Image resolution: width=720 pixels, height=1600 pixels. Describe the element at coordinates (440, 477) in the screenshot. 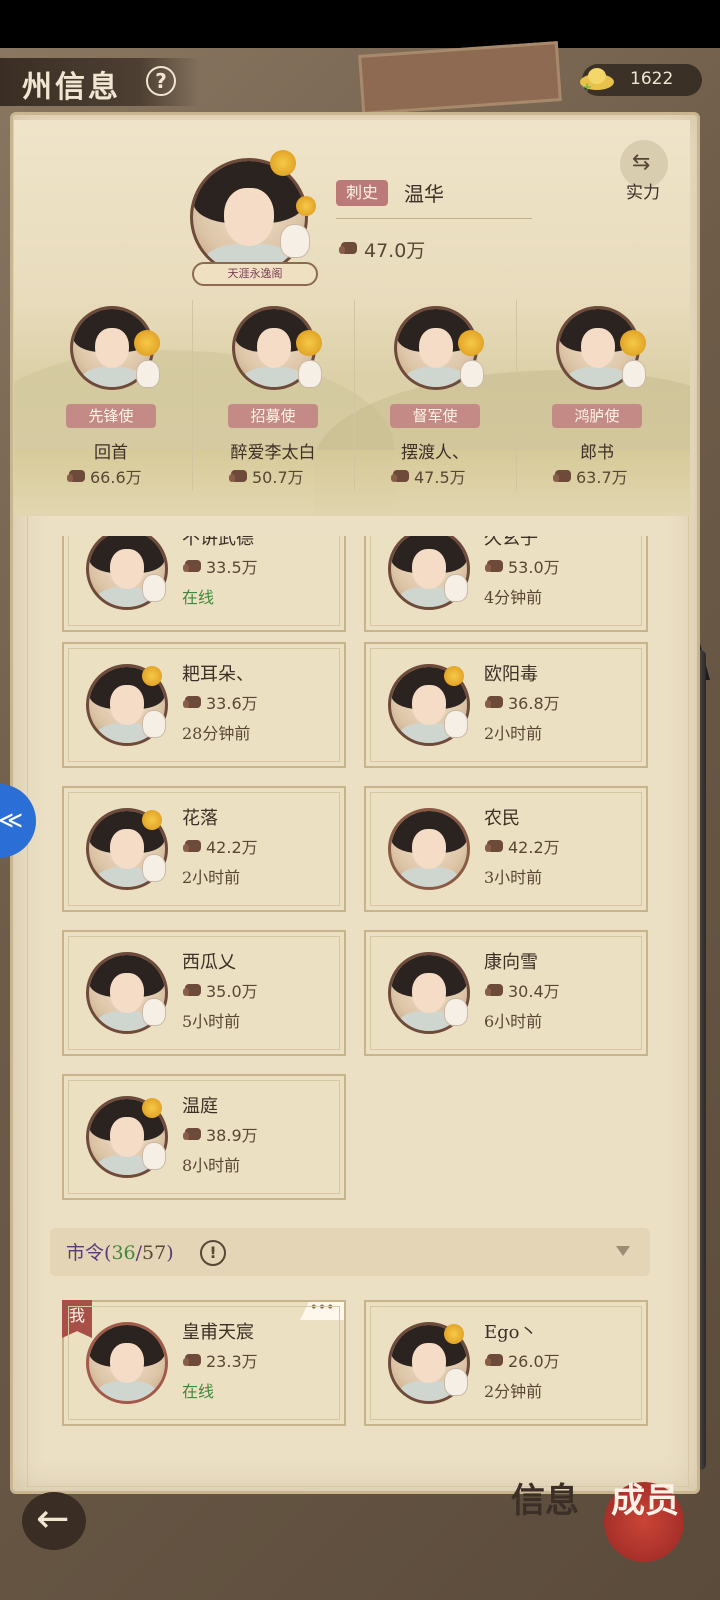

I see `officer-power: 47.5万` at that location.